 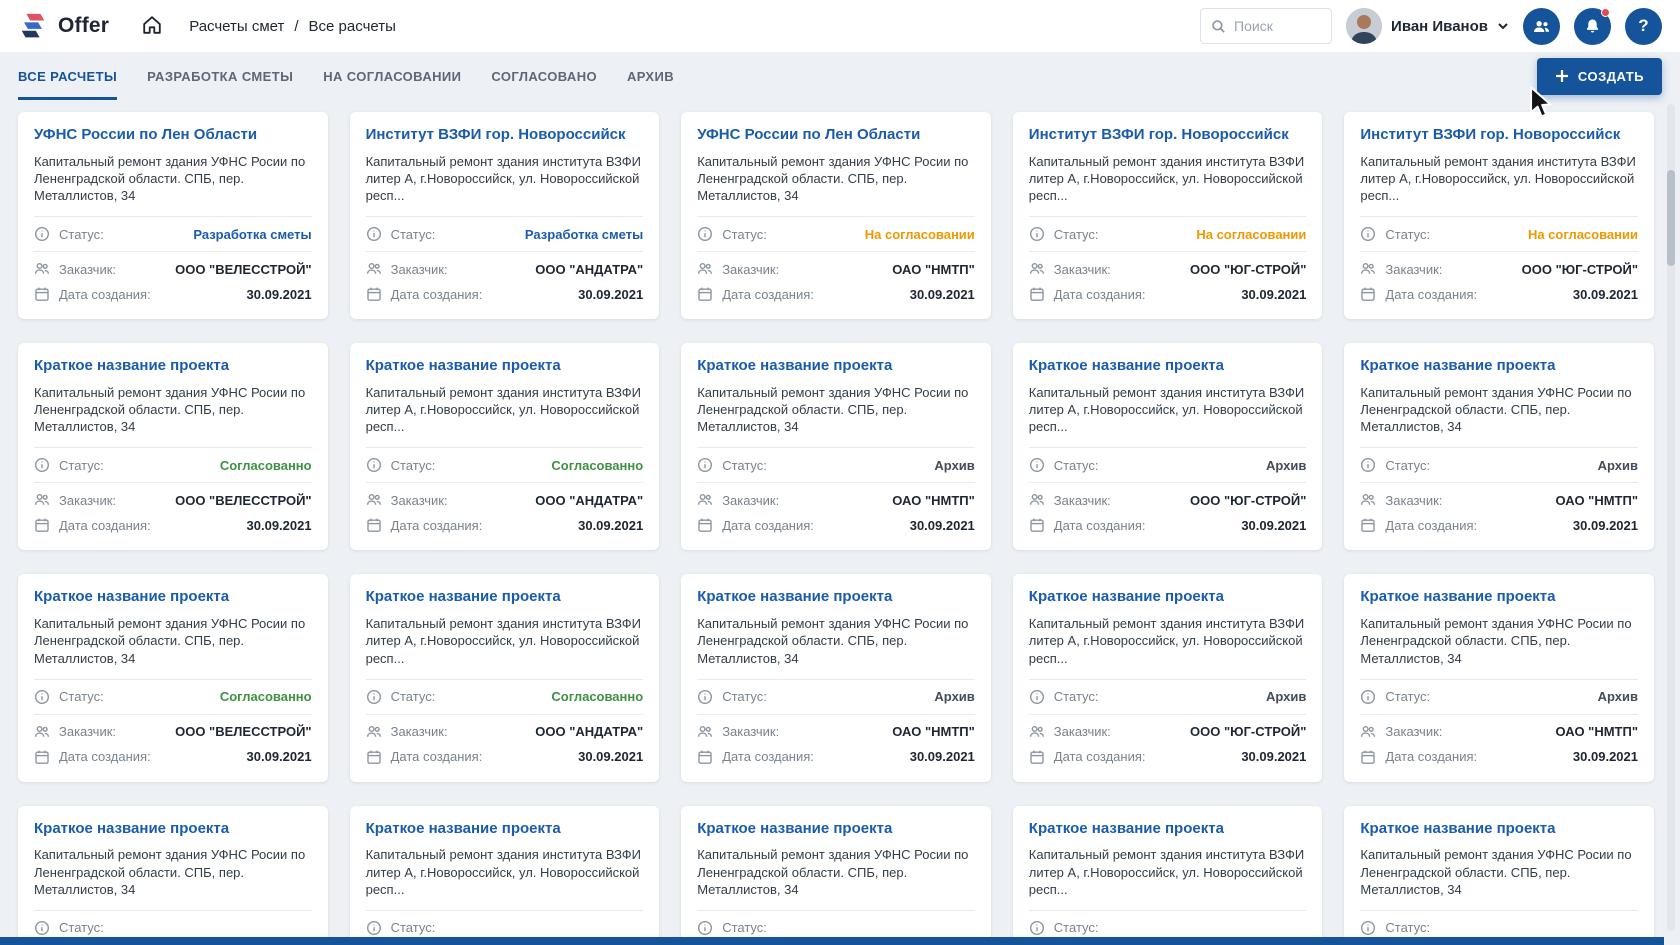 What do you see at coordinates (1592, 26) in the screenshot?
I see `notifications-button` at bounding box center [1592, 26].